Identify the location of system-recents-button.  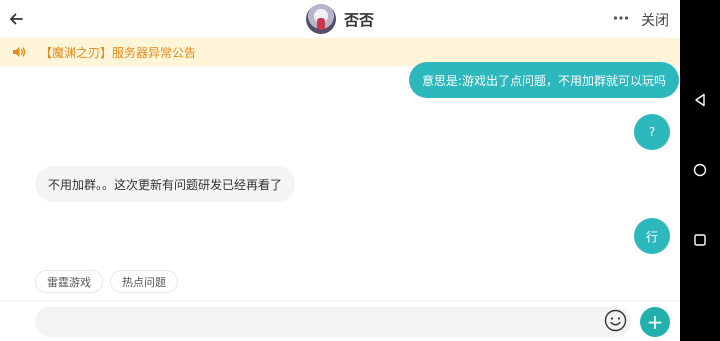
(700, 240).